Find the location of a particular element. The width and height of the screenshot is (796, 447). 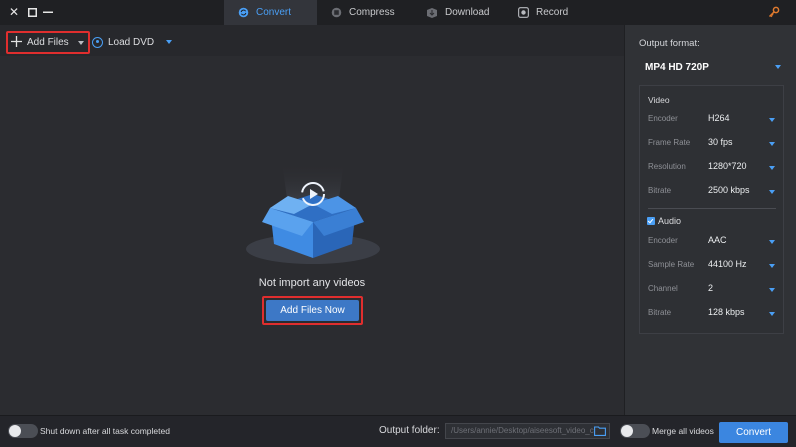

shutdown-toggle is located at coordinates (23, 431).